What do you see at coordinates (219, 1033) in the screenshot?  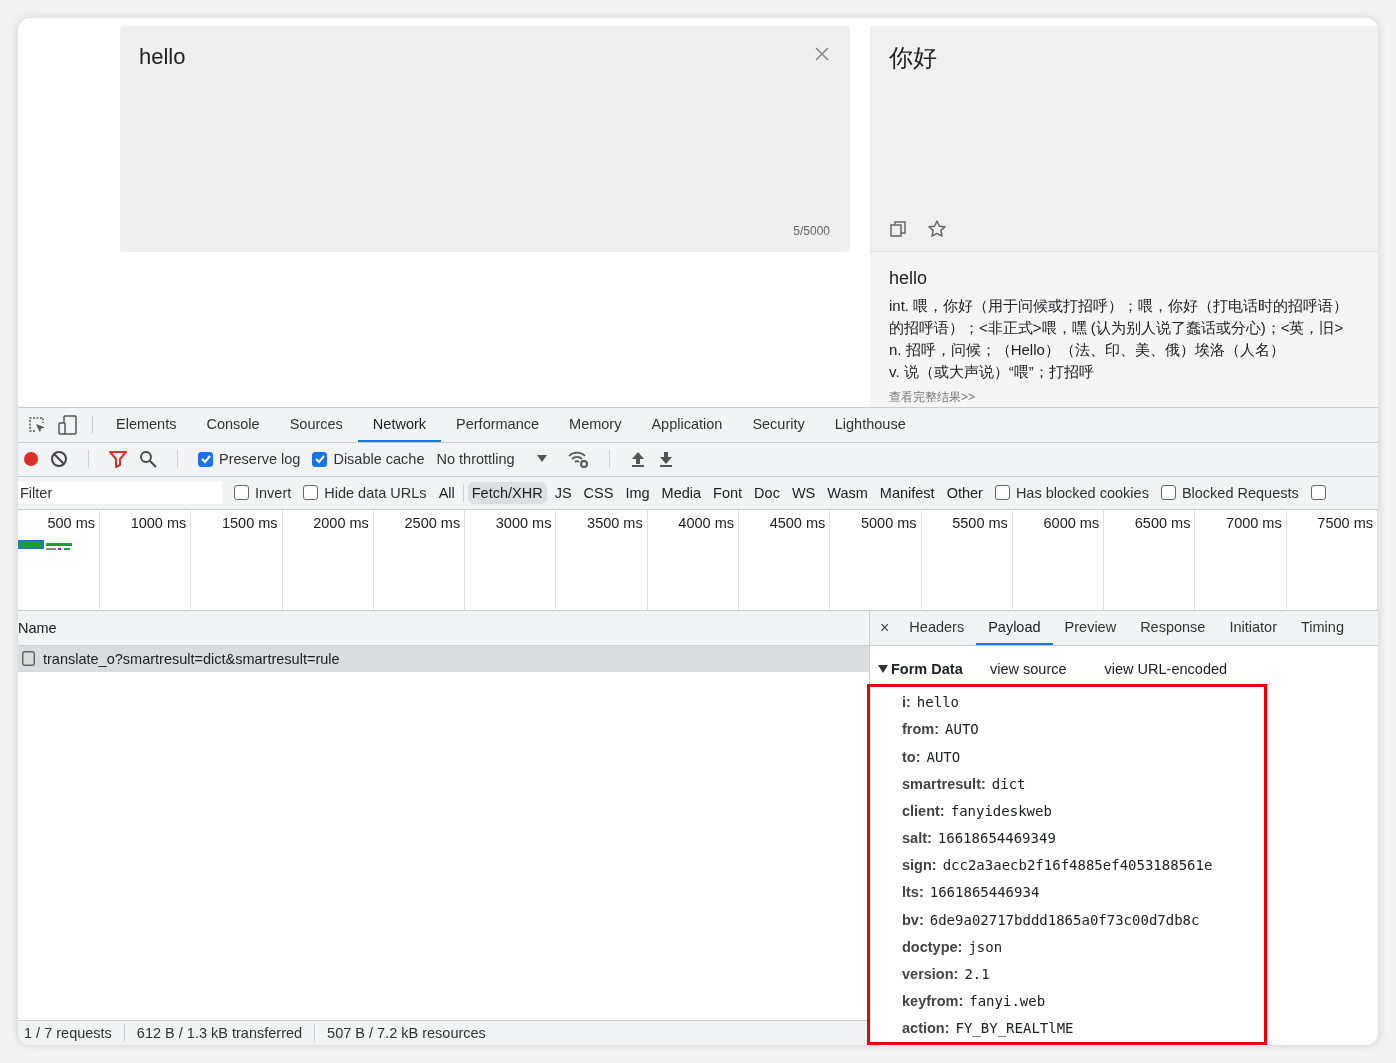 I see `status-text: 612 B / 1.3 kB transferred` at bounding box center [219, 1033].